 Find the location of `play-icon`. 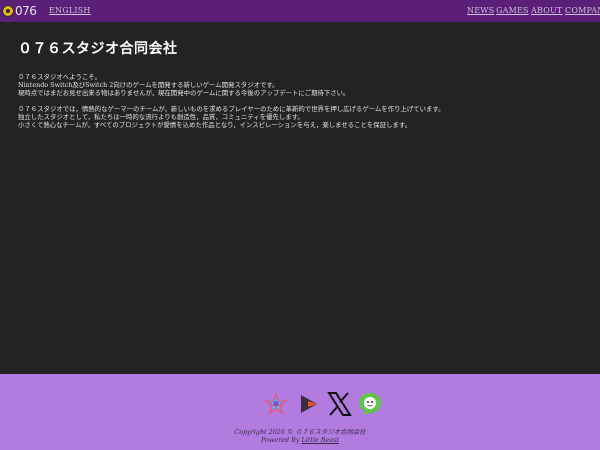

play-icon is located at coordinates (309, 404).